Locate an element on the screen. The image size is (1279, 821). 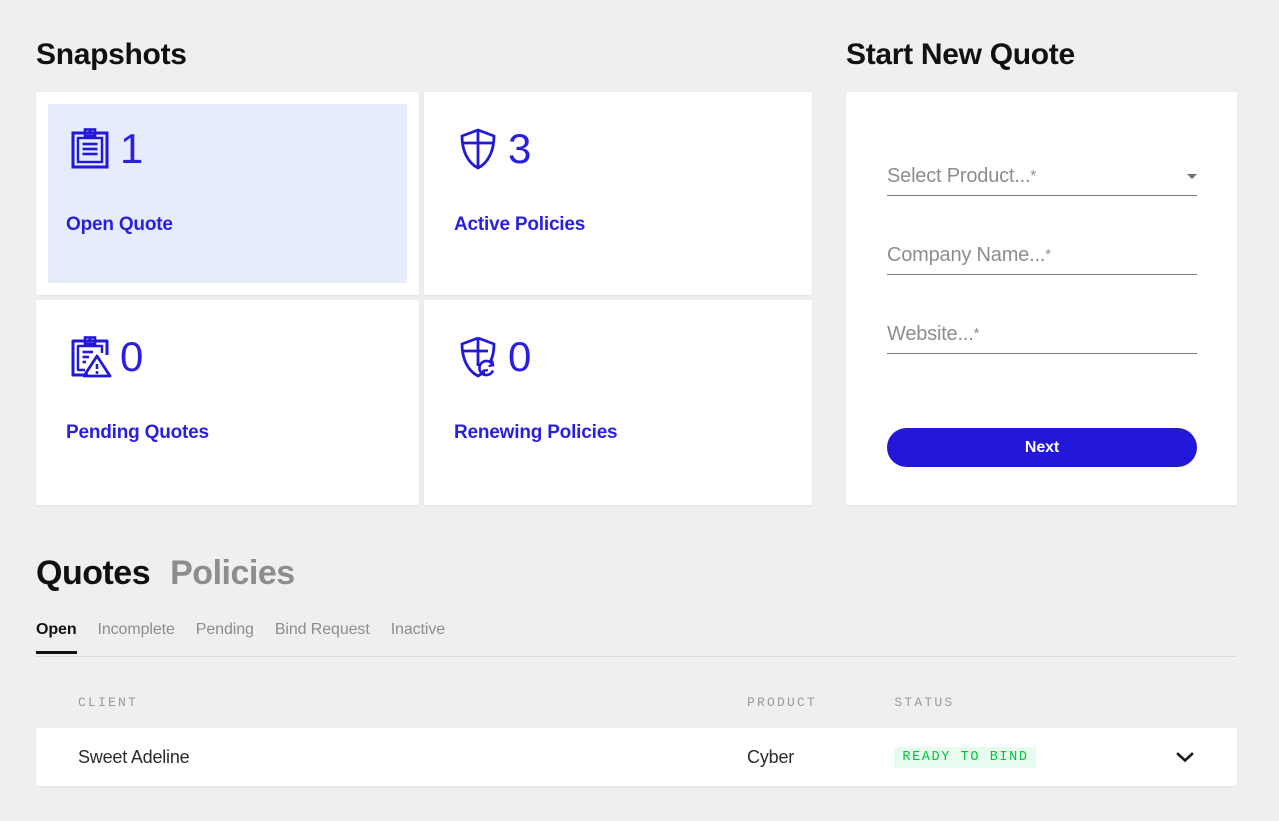
cell-product: Cyber is located at coordinates (771, 756).